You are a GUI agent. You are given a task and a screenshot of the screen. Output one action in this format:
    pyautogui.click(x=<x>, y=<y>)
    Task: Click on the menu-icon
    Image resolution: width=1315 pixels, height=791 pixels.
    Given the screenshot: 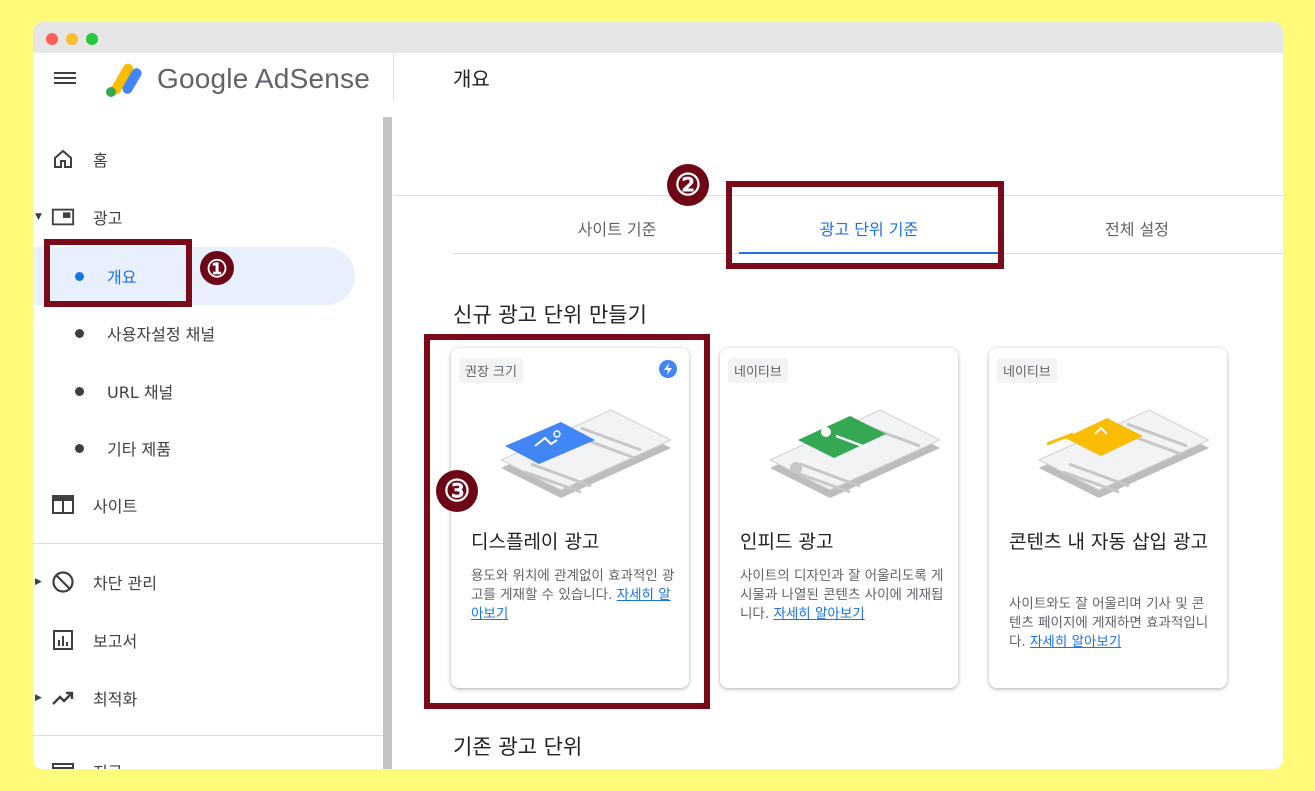 What is the action you would take?
    pyautogui.click(x=65, y=78)
    